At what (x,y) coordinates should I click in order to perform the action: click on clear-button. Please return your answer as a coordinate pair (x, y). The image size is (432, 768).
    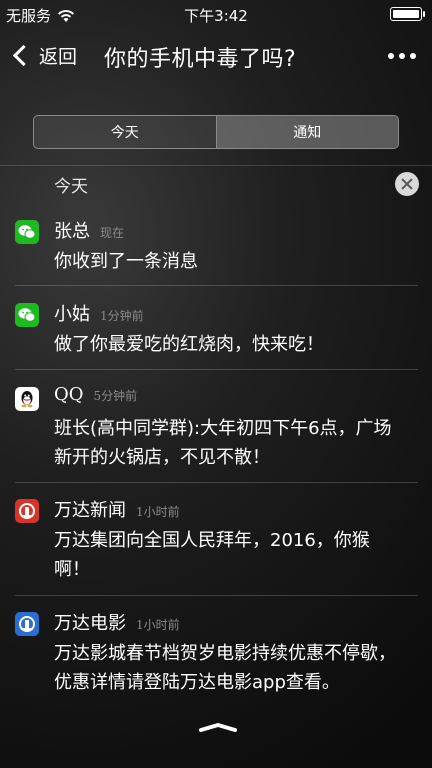
    Looking at the image, I should click on (407, 184).